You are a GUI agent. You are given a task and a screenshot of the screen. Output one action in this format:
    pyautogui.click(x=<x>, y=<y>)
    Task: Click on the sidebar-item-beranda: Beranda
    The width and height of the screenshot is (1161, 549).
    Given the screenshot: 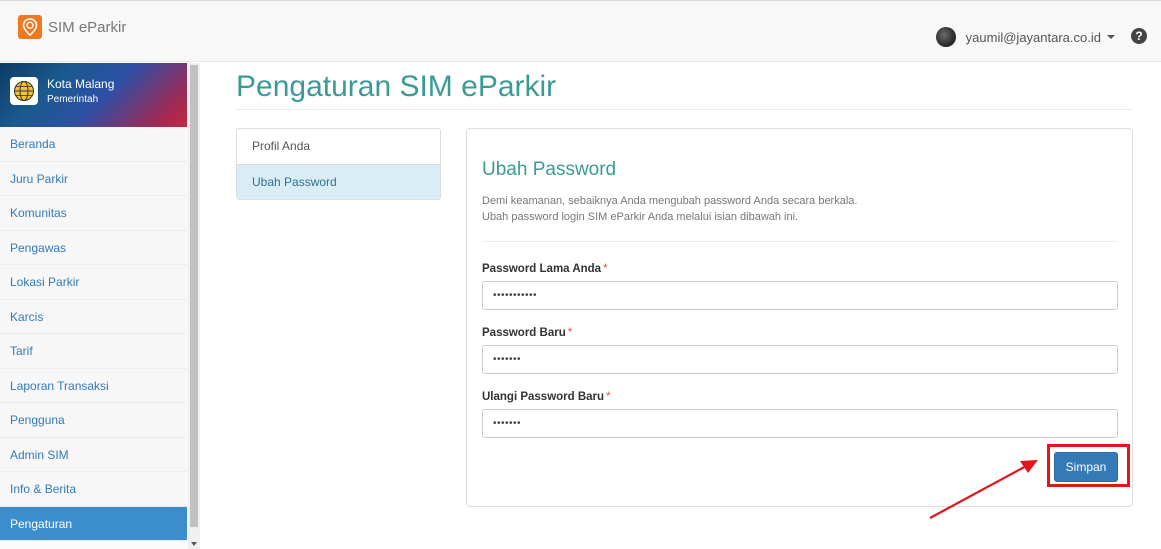 What is the action you would take?
    pyautogui.click(x=93, y=144)
    